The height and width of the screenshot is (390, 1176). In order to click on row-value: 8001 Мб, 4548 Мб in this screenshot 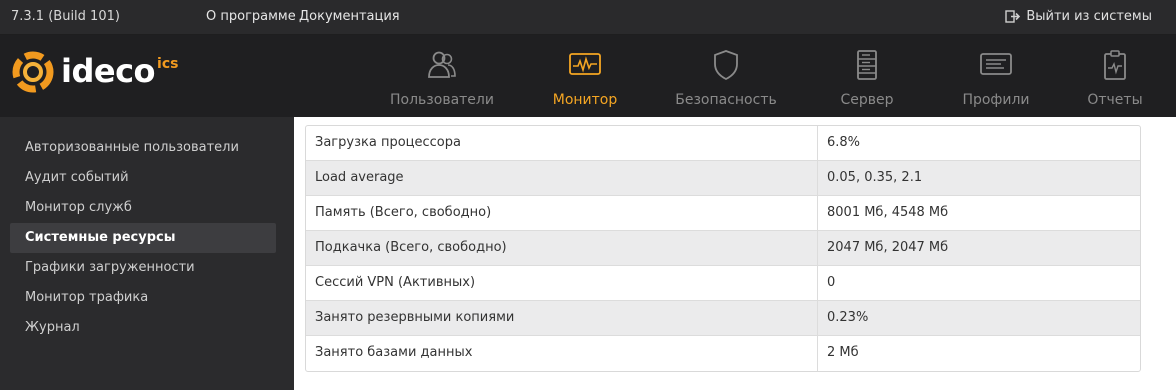, I will do `click(888, 212)`.